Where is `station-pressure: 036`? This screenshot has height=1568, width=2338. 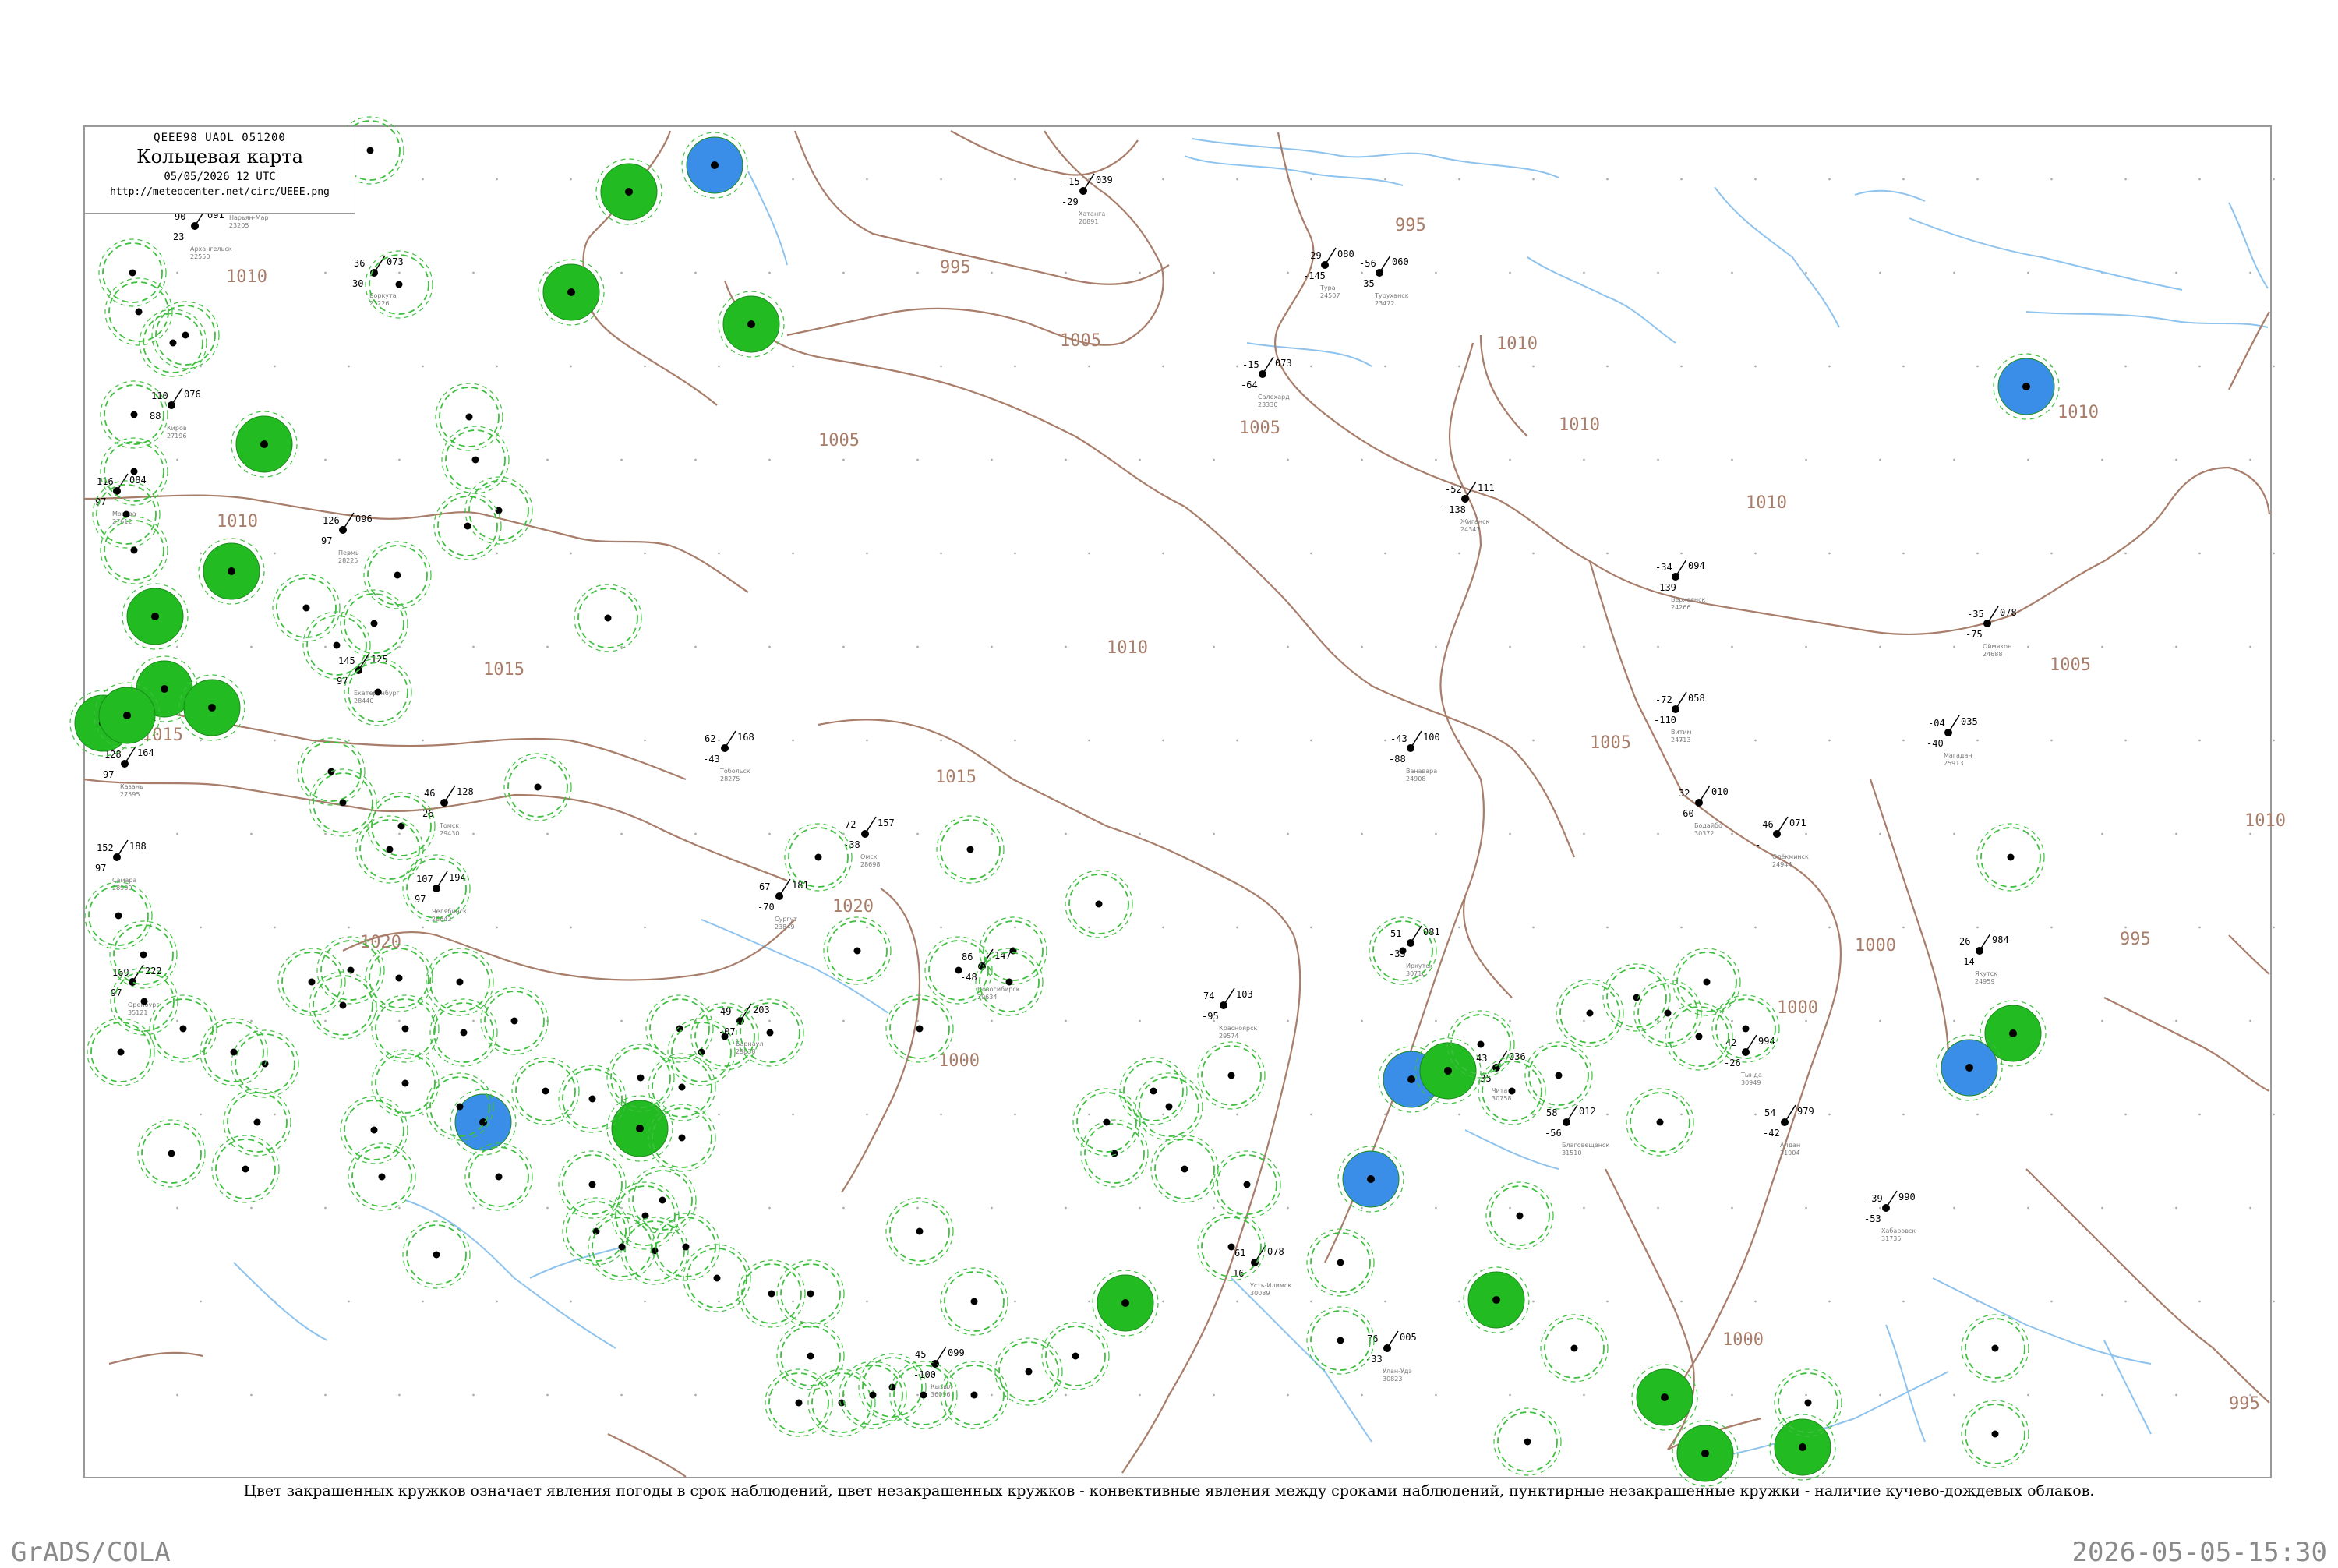
station-pressure: 036 is located at coordinates (1517, 1056).